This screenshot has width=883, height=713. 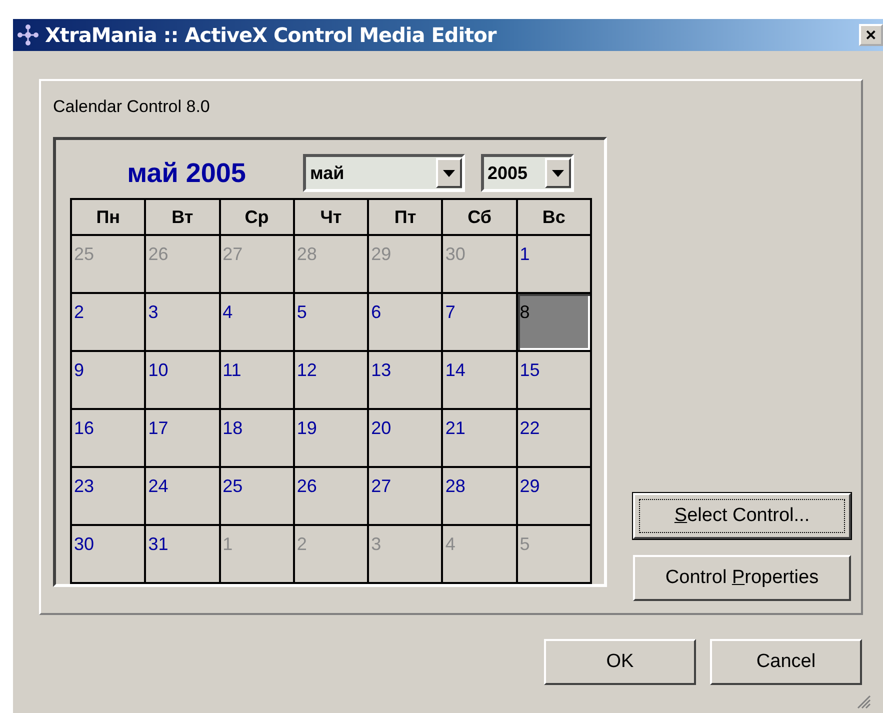 I want to click on weekday-header: Чт, so click(x=331, y=217).